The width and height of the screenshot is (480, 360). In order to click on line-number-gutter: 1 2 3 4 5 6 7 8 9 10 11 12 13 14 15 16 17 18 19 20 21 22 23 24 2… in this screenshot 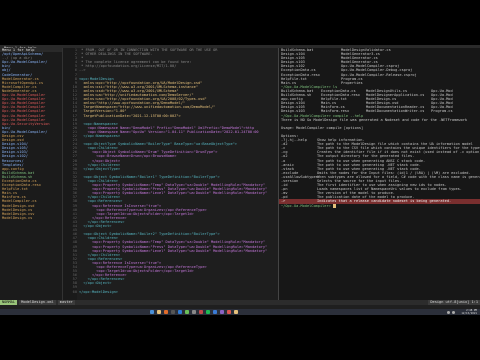, I will do `click(70, 174)`.